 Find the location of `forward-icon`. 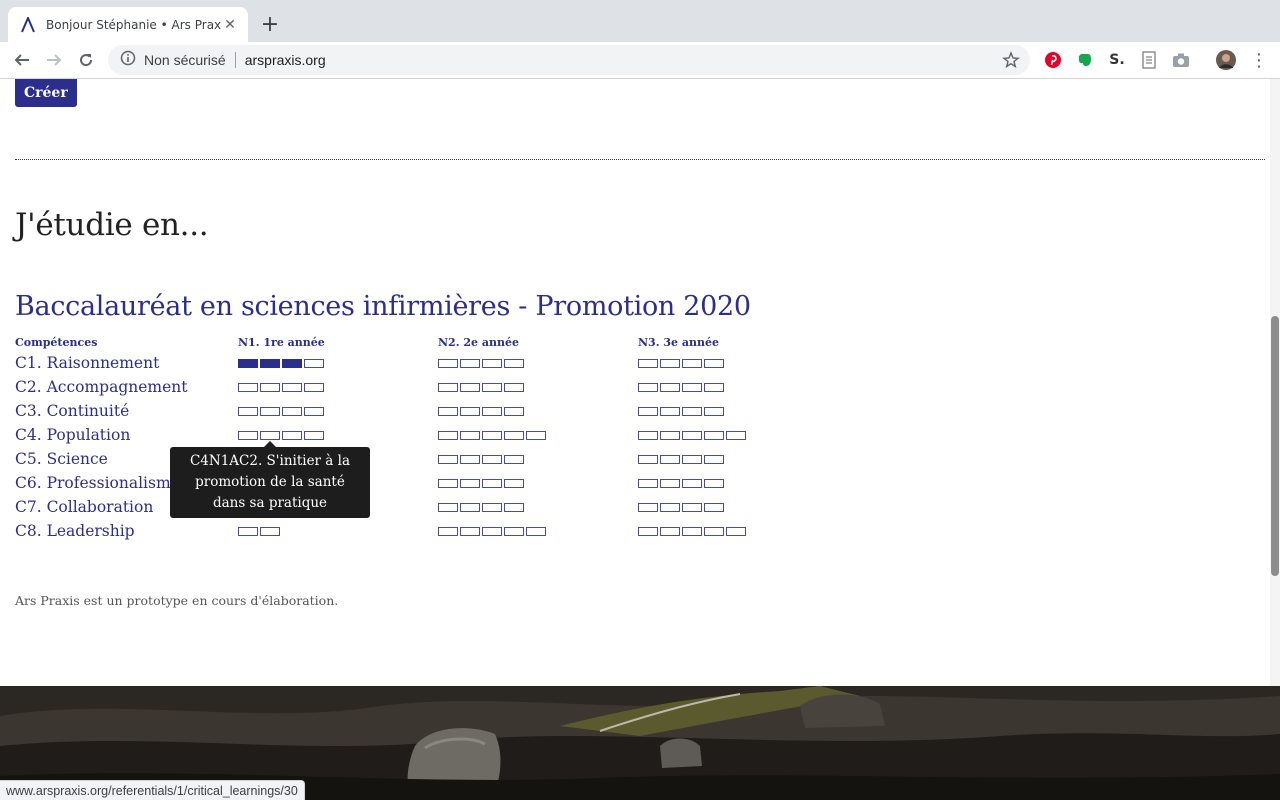

forward-icon is located at coordinates (54, 60).